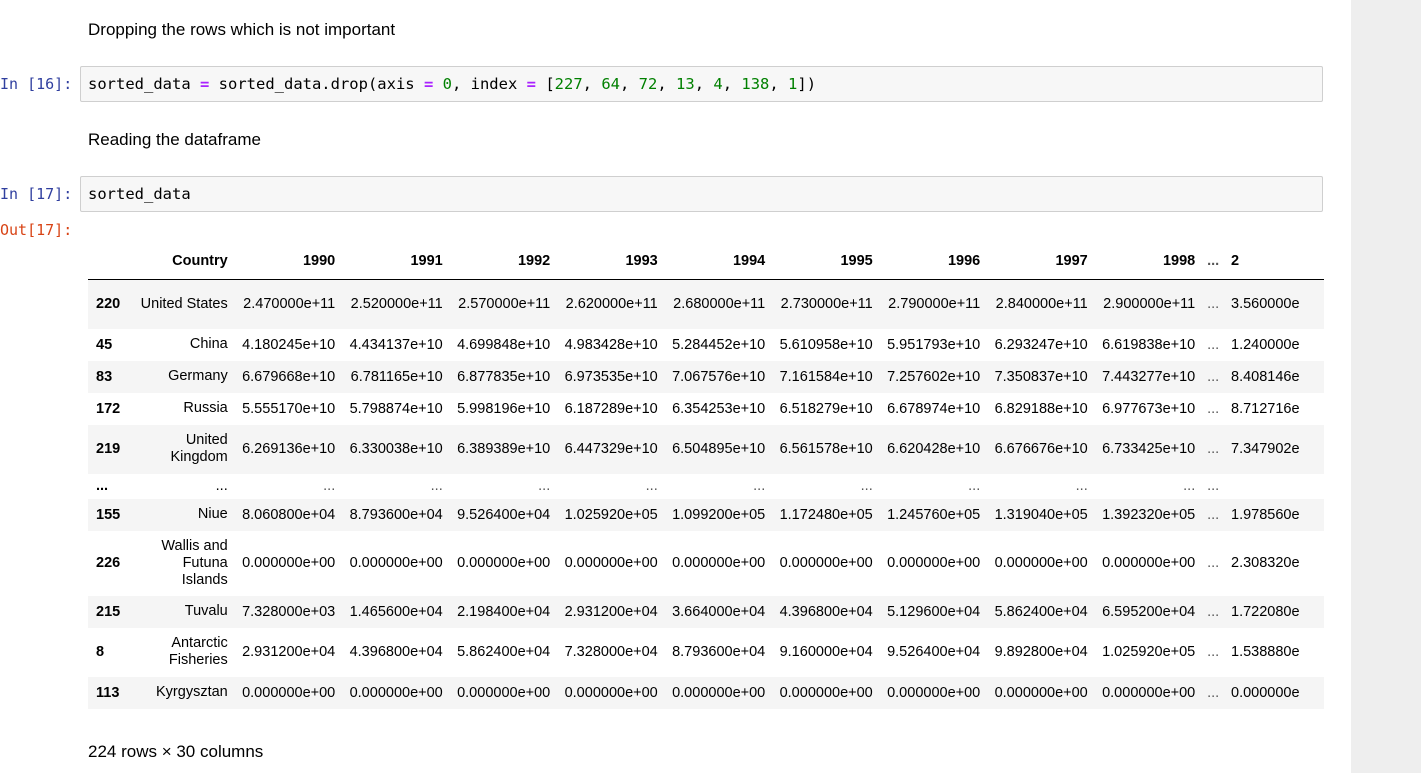 This screenshot has height=773, width=1421. What do you see at coordinates (755, 84) in the screenshot?
I see `code-num: 138` at bounding box center [755, 84].